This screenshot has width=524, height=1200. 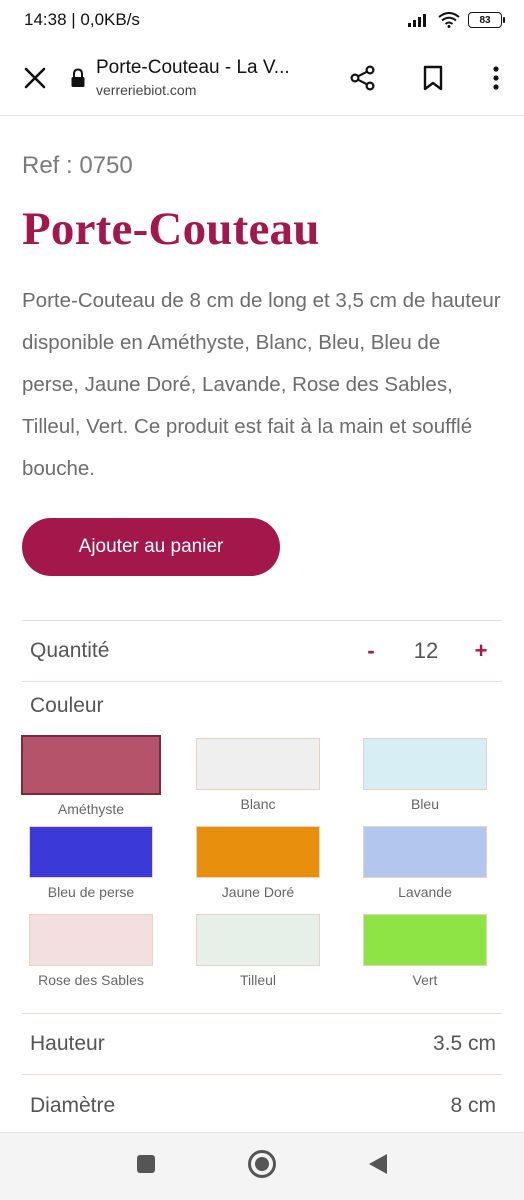 What do you see at coordinates (82, 19) in the screenshot?
I see `status-time: 14:38 | 0,0KB/s` at bounding box center [82, 19].